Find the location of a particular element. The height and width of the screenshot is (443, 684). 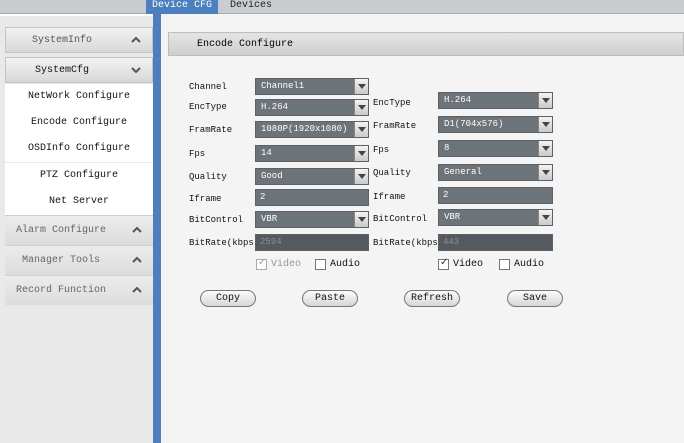

extra-framrate-select: D1(704x576) is located at coordinates (495, 124).